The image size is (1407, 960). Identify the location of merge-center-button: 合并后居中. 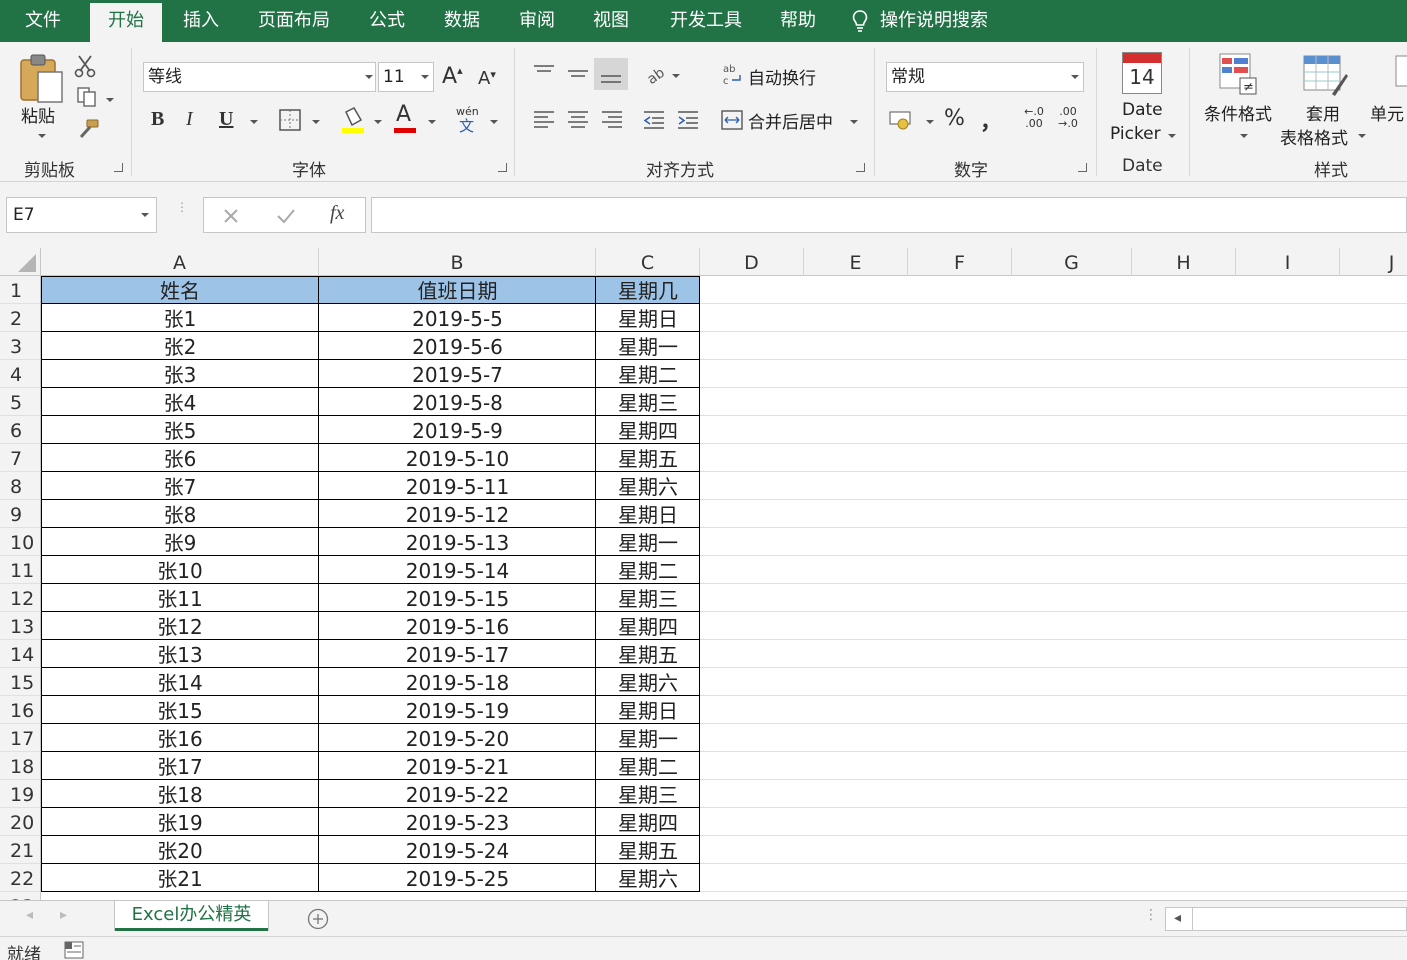
(790, 120).